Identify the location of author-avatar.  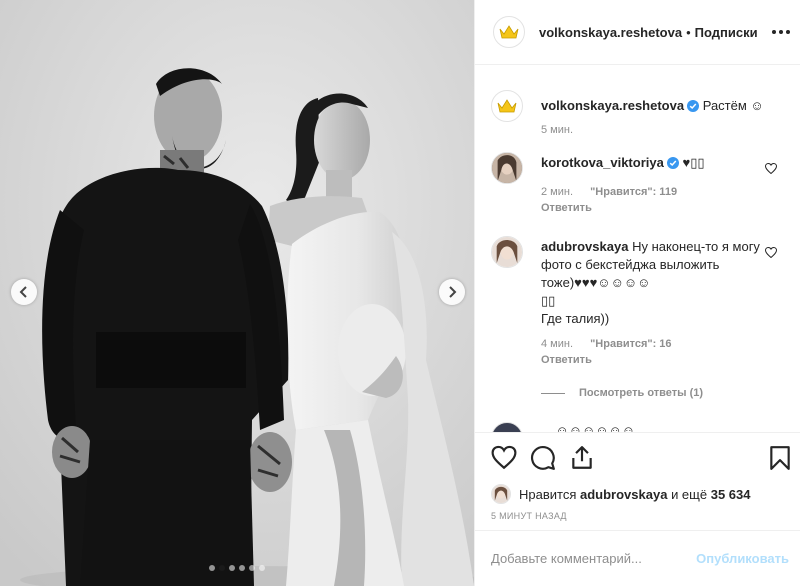
(509, 32).